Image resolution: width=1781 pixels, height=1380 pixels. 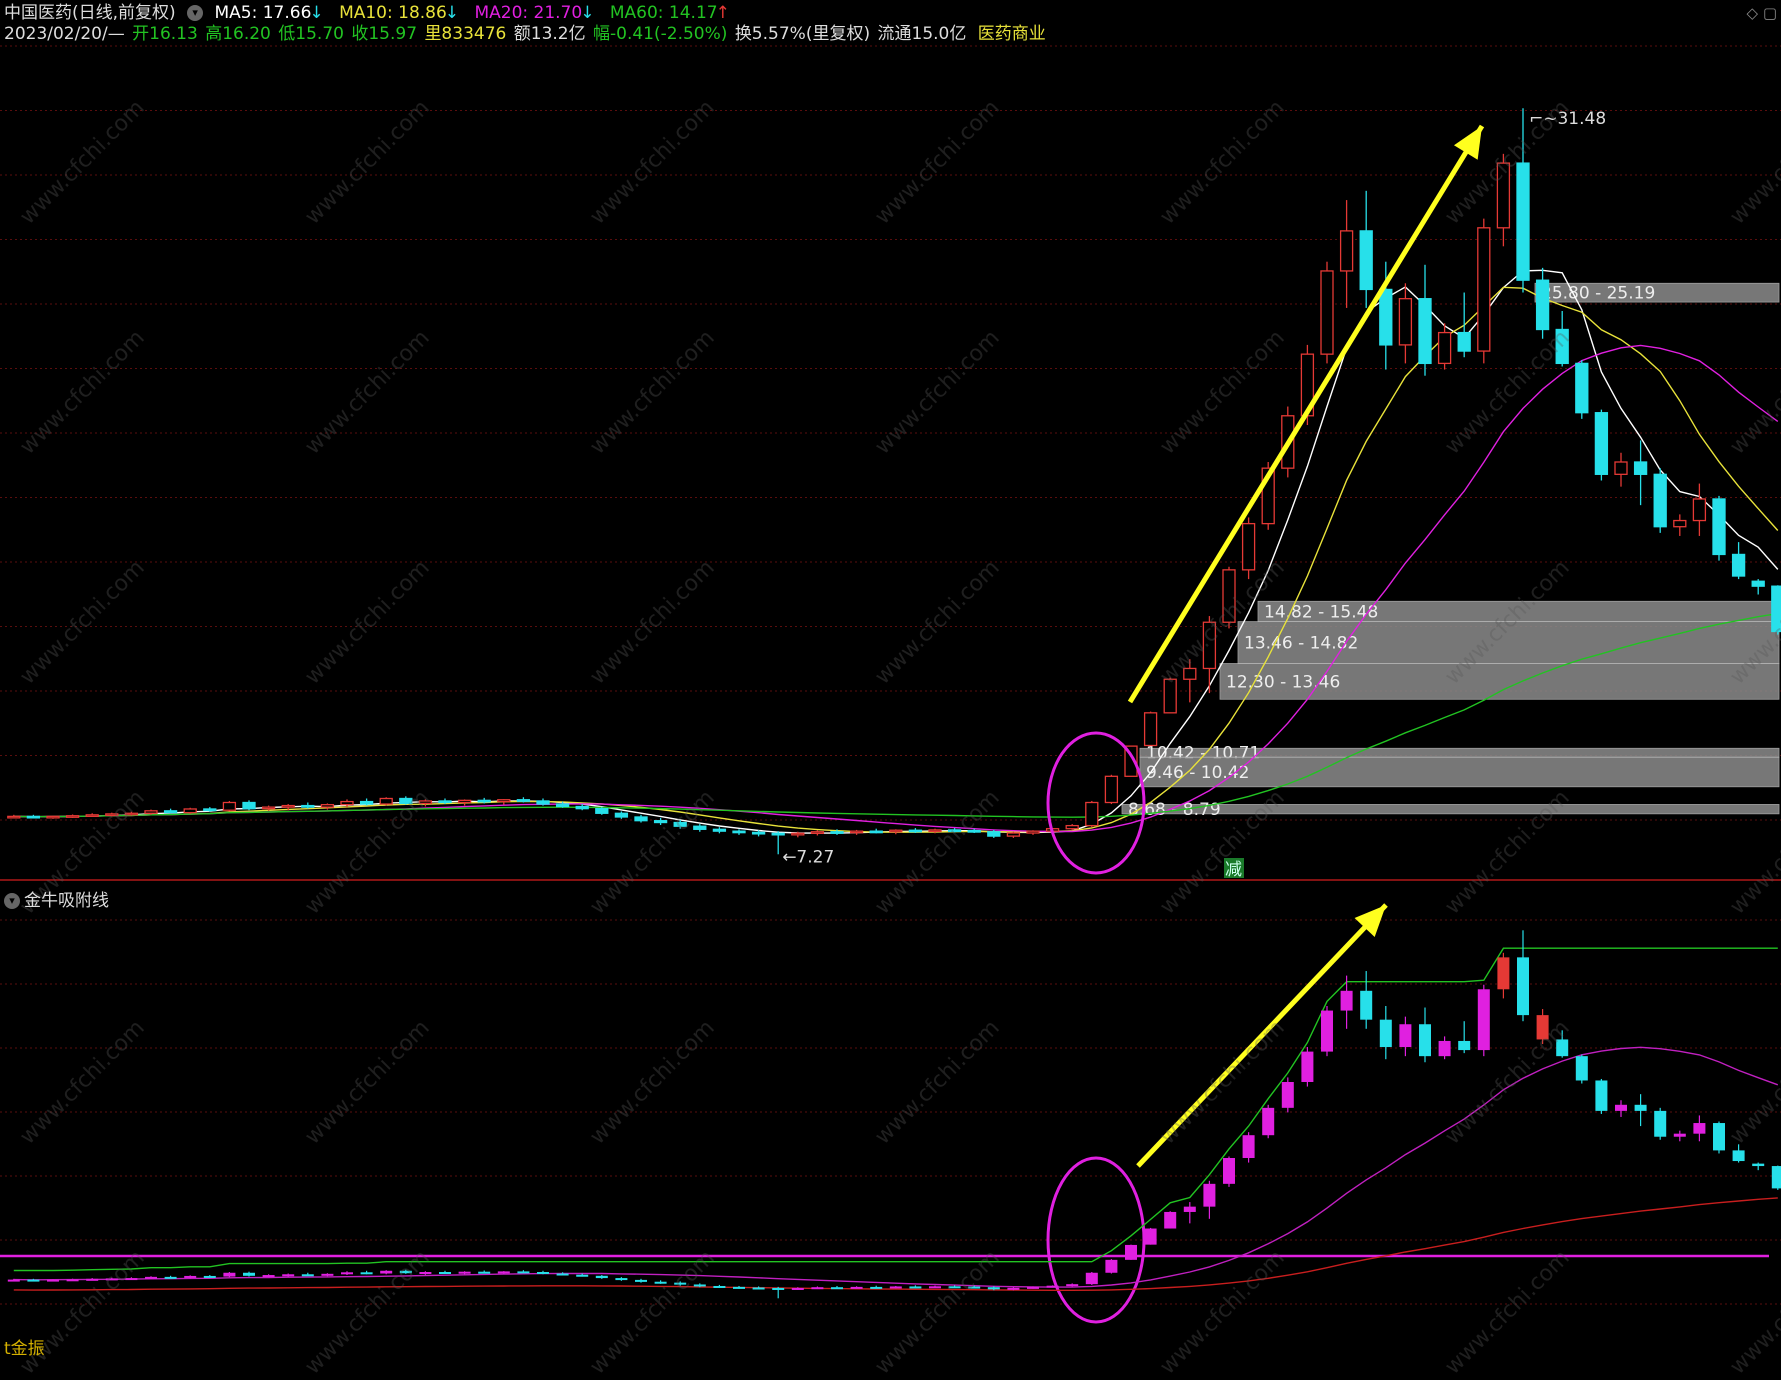 I want to click on ma10-value: MA10: 18.86, so click(x=393, y=13).